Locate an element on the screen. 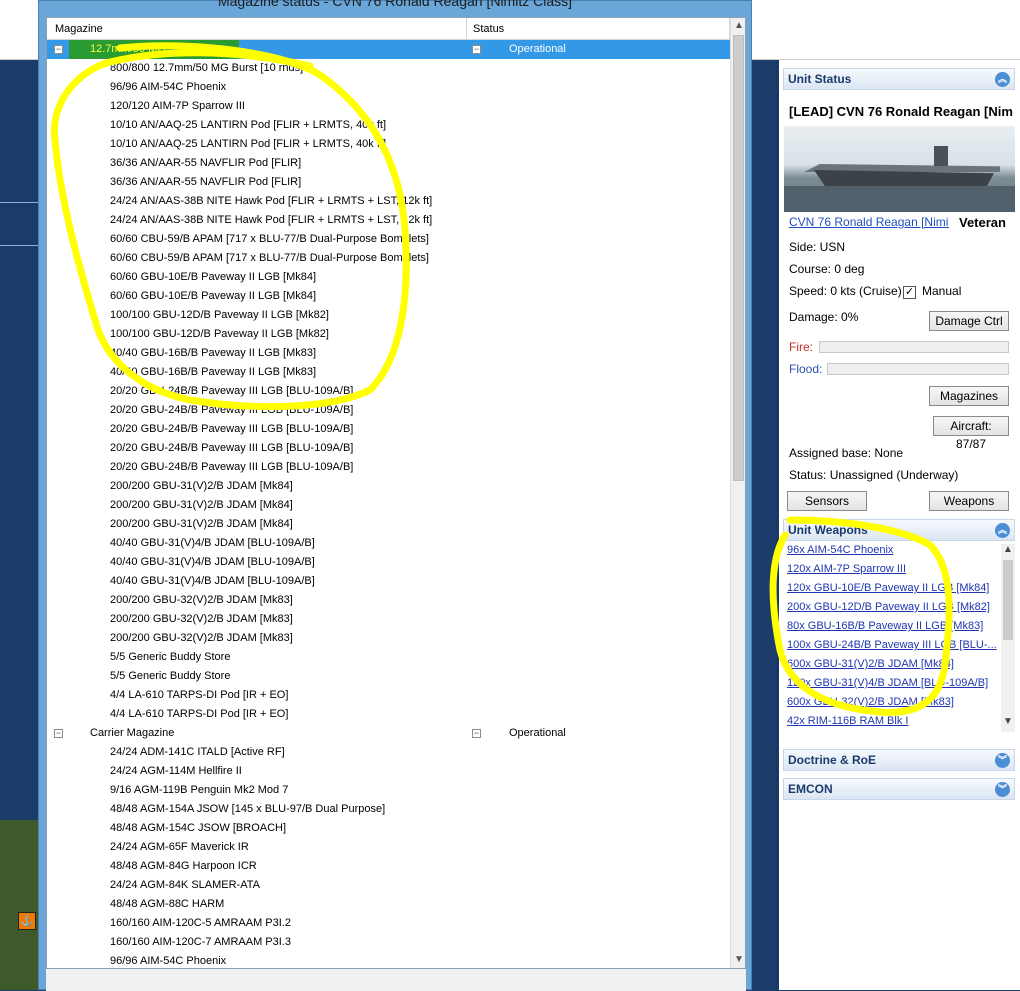 The height and width of the screenshot is (991, 1020). magazine-item-row: 120/120 AIM-7P Sparrow III is located at coordinates (388, 106).